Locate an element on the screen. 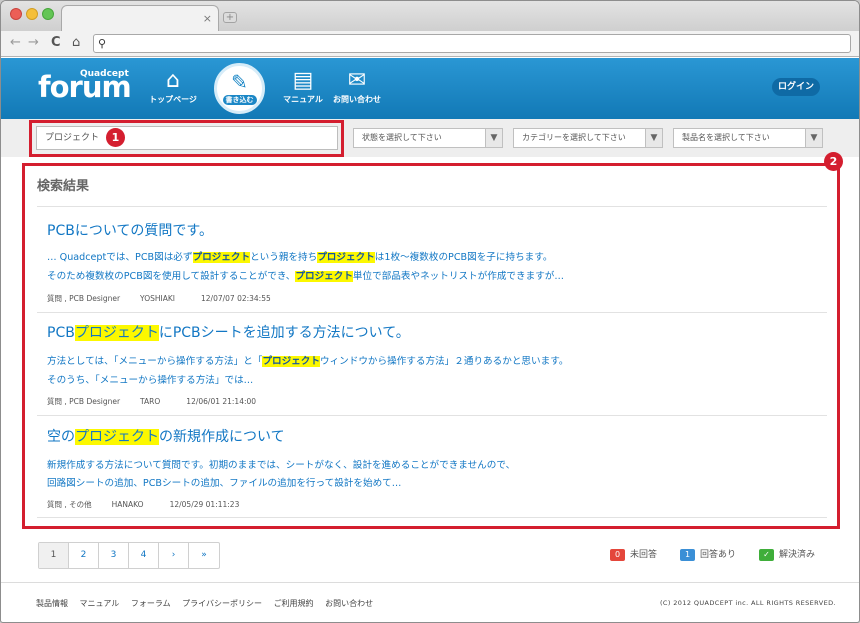  unanswered-count-icon: 0 is located at coordinates (617, 554).